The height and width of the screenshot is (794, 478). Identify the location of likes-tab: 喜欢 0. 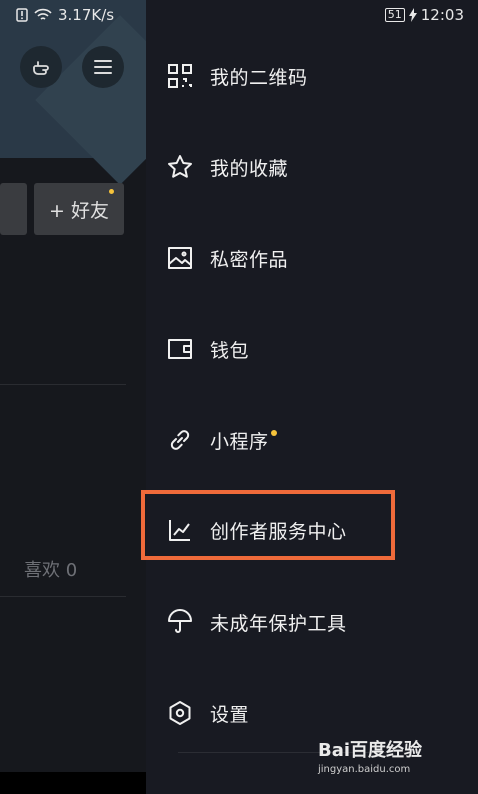
(50, 569).